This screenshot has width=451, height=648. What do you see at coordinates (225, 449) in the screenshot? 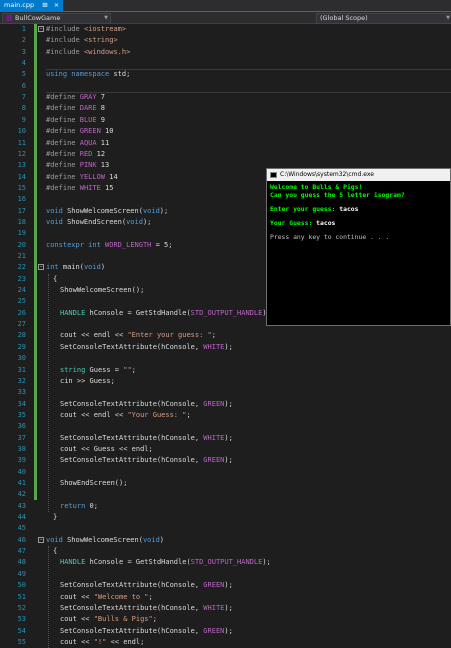
I see `code-line: 38 cout << Guess << endl;` at bounding box center [225, 449].